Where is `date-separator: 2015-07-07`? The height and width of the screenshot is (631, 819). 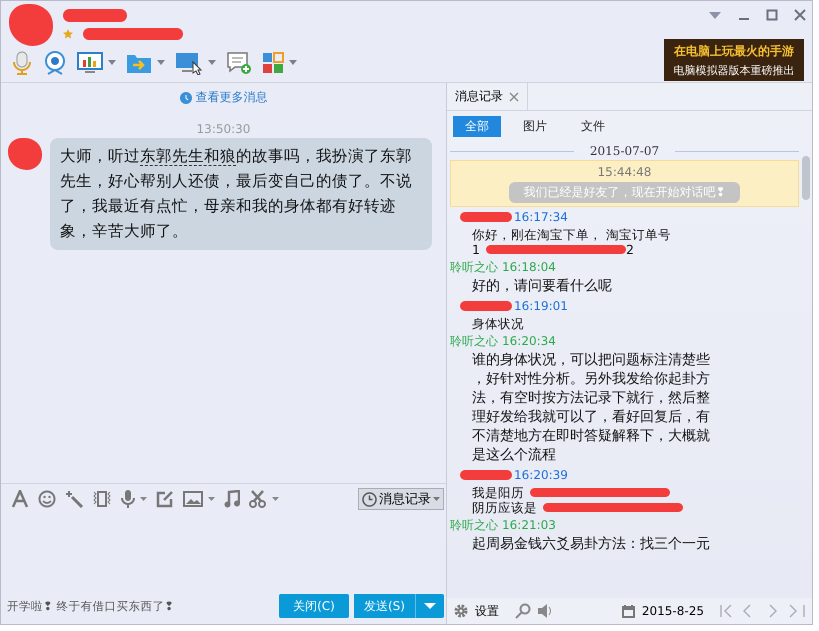 date-separator: 2015-07-07 is located at coordinates (625, 151).